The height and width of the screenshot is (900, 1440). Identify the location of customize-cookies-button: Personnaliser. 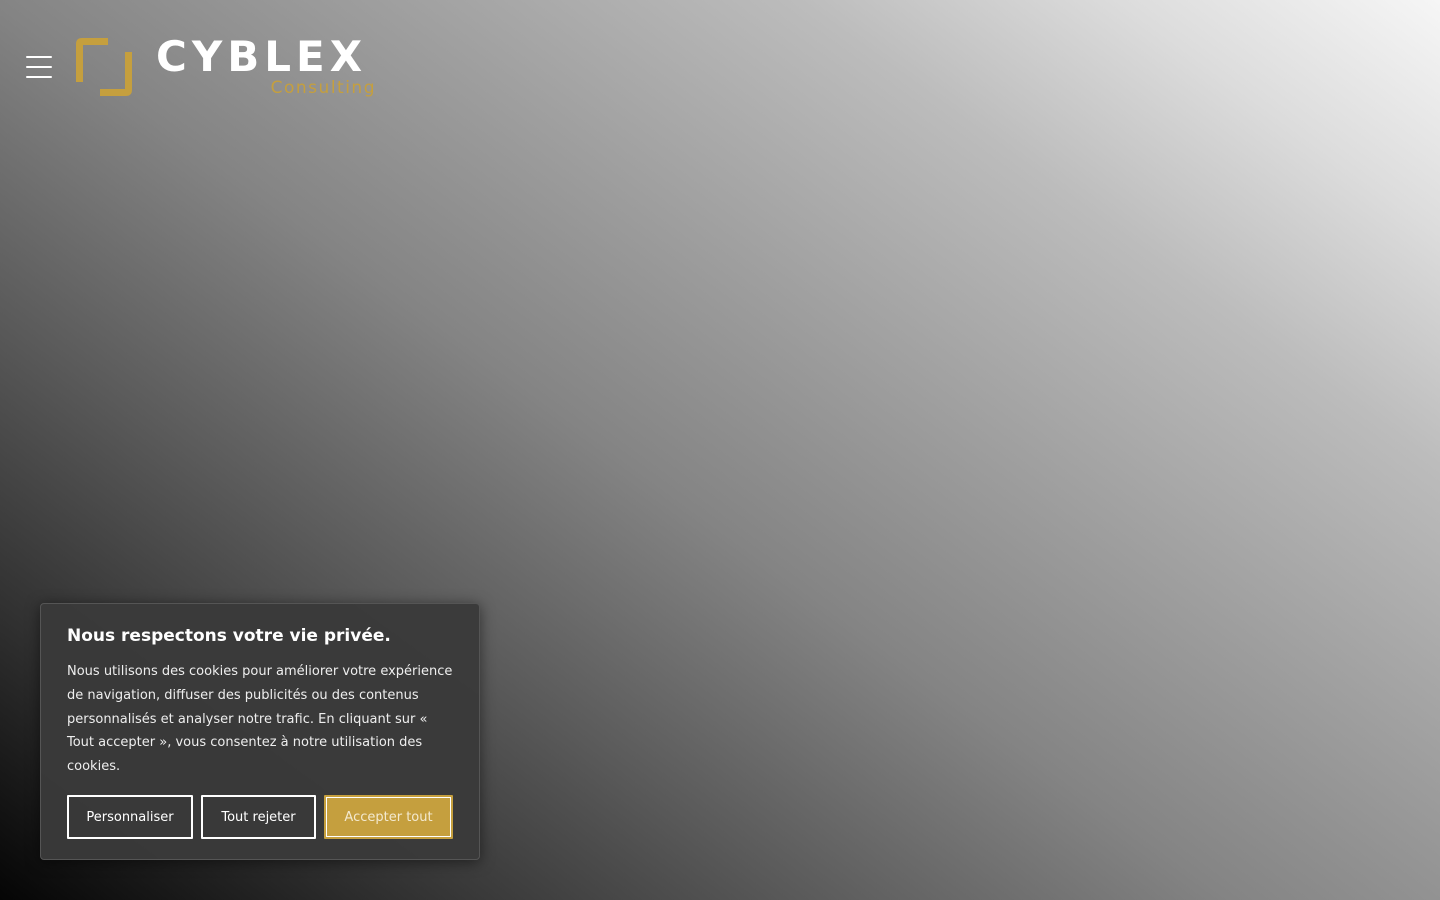
(130, 817).